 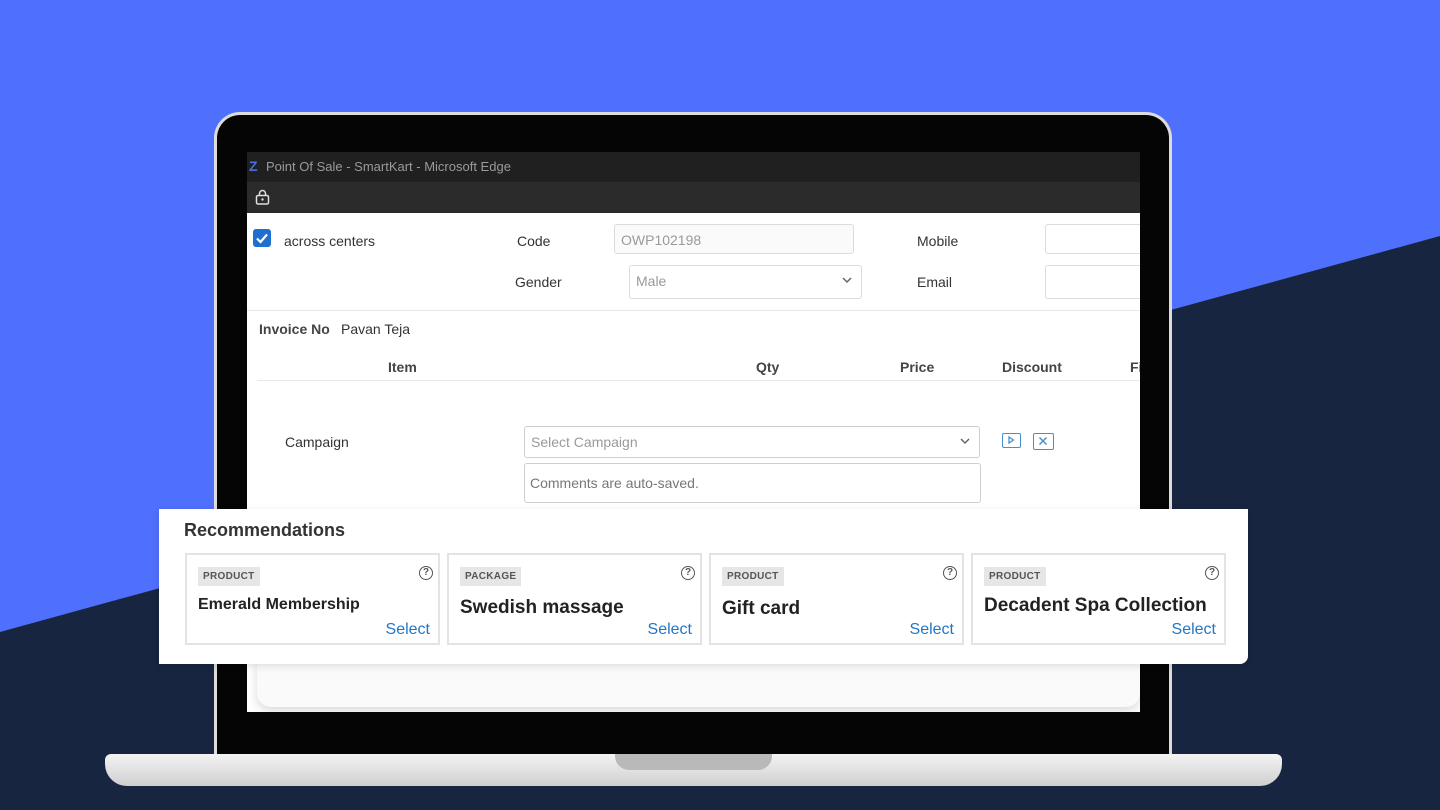 What do you see at coordinates (402, 367) in the screenshot?
I see `column-header-item: Item` at bounding box center [402, 367].